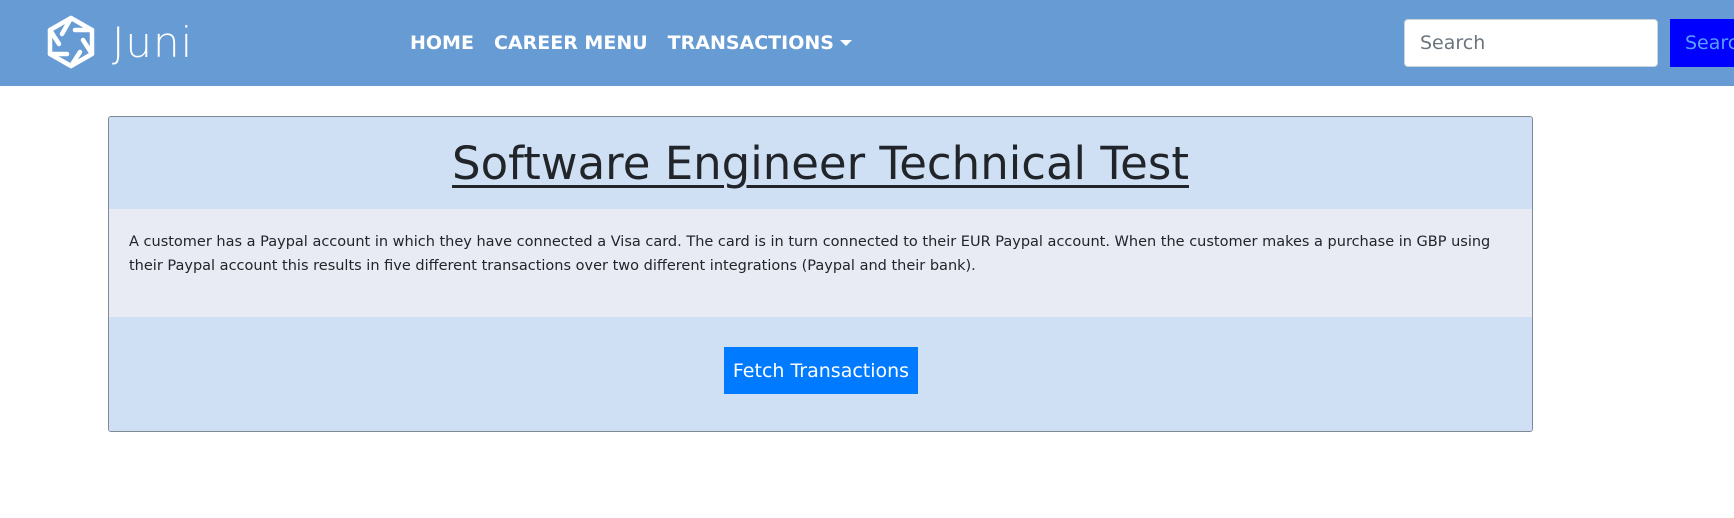 The image size is (1734, 518). What do you see at coordinates (153, 42) in the screenshot?
I see `brand-name: Juni` at bounding box center [153, 42].